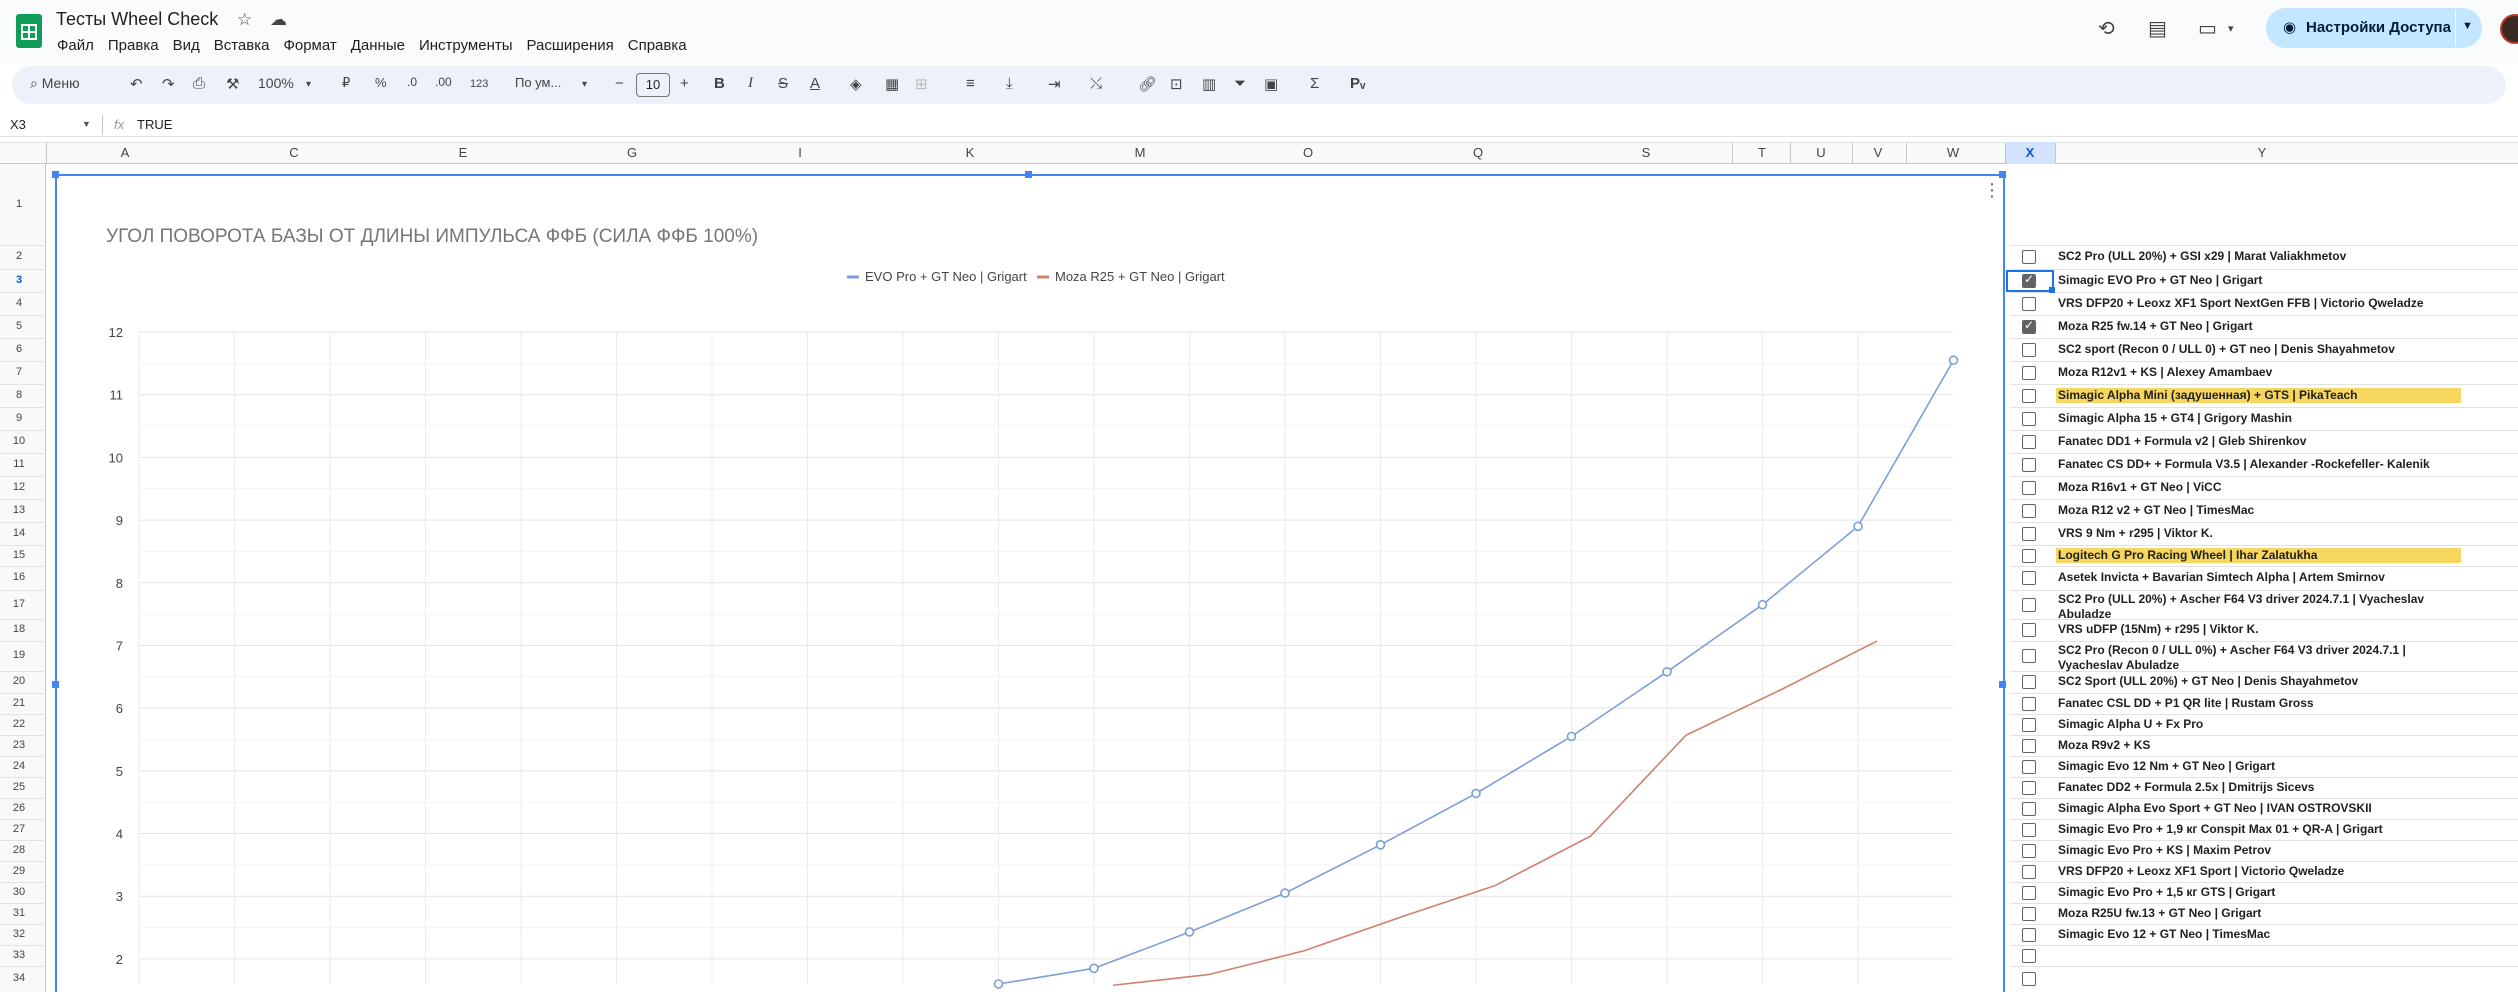  What do you see at coordinates (186, 46) in the screenshot?
I see `menu-view: Вид` at bounding box center [186, 46].